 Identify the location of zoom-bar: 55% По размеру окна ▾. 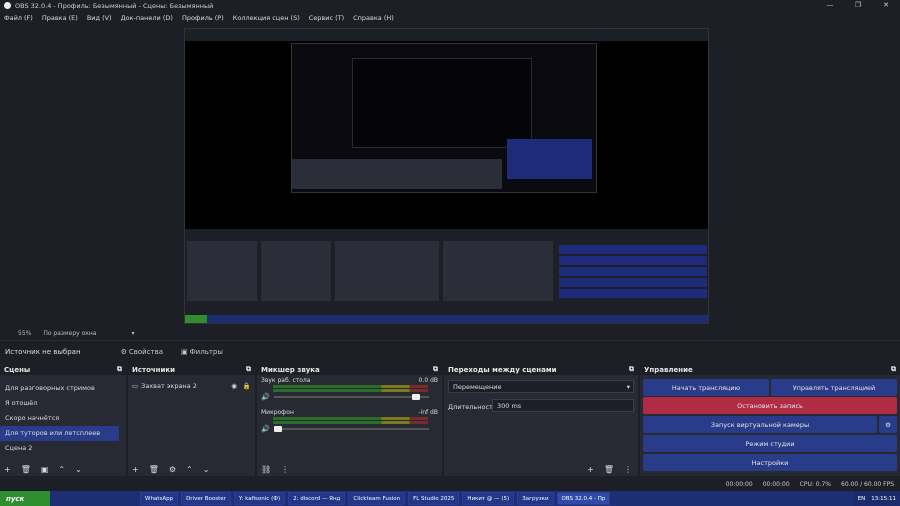
(450, 333).